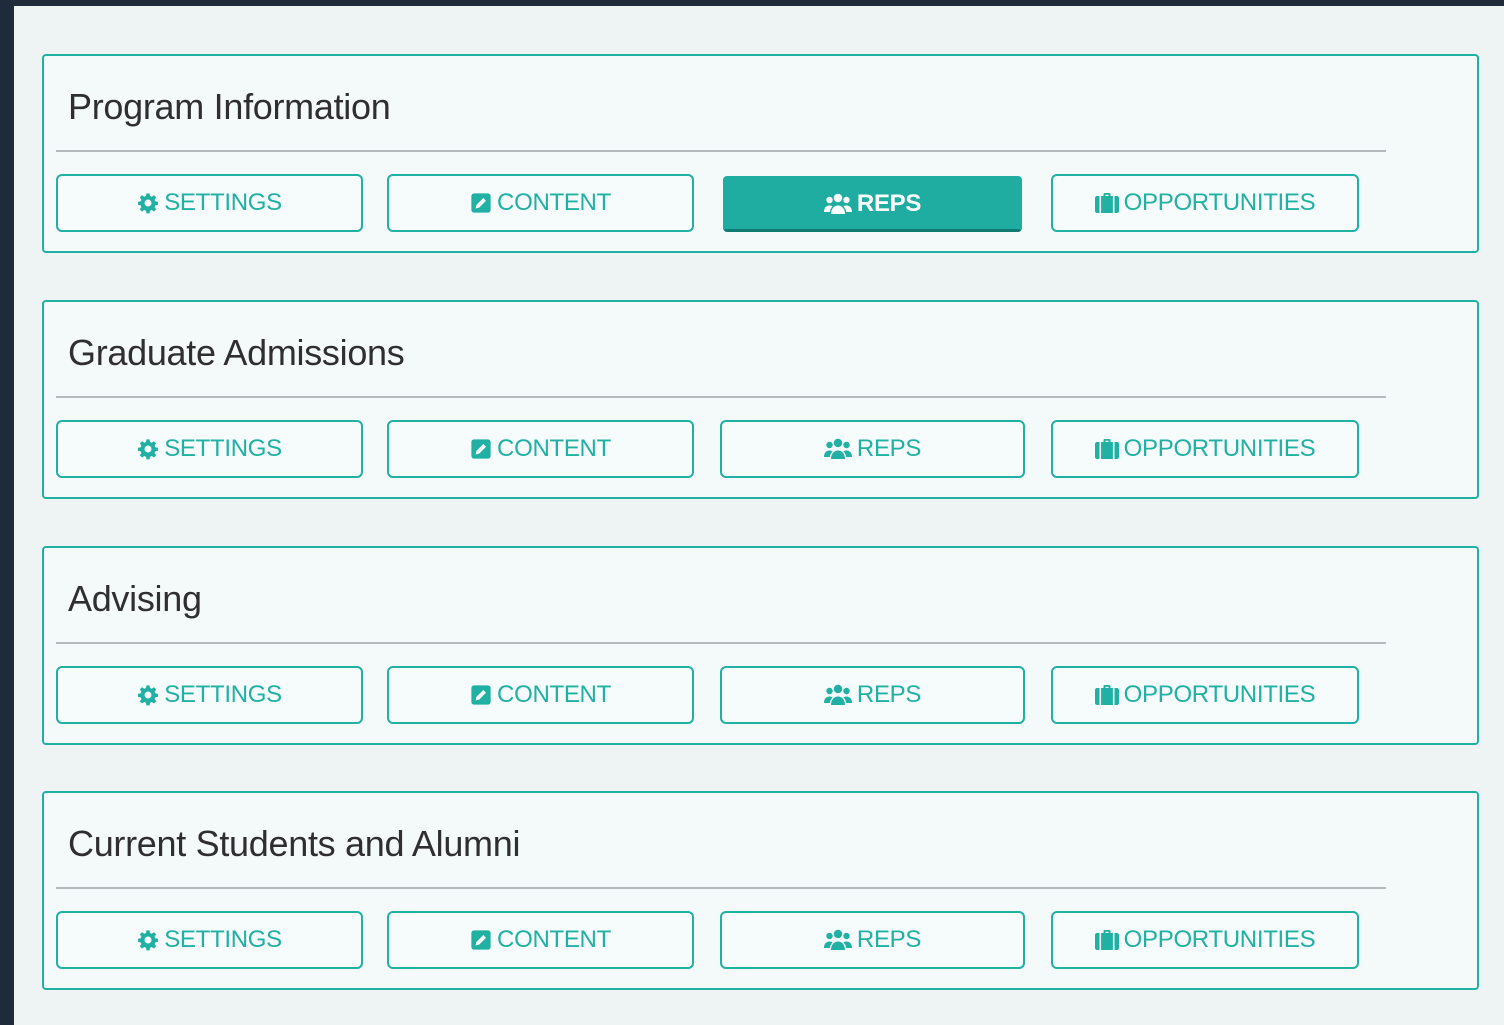  I want to click on section-title: Program Information, so click(229, 106).